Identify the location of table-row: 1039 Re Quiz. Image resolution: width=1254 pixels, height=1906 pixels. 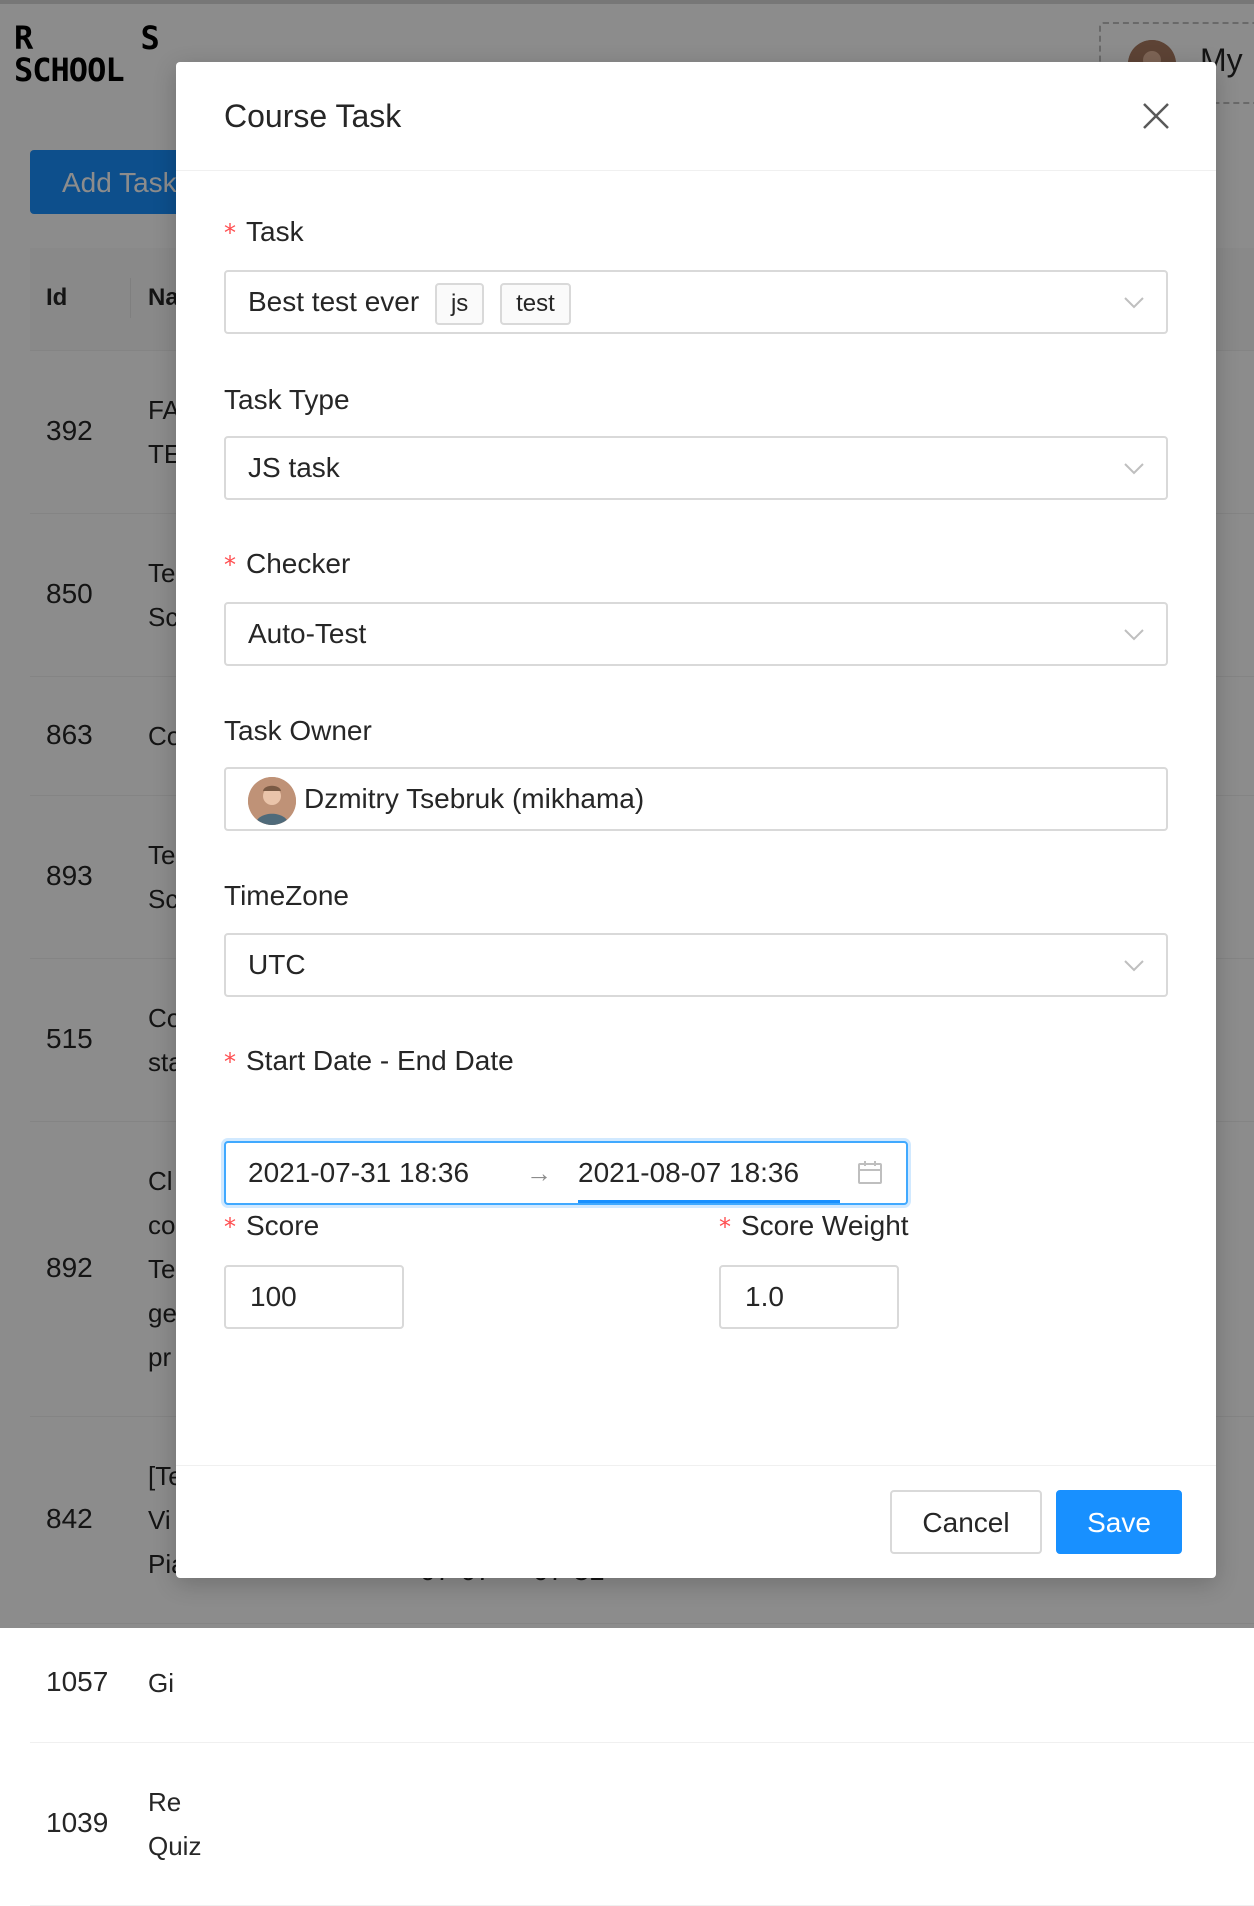
(642, 1824).